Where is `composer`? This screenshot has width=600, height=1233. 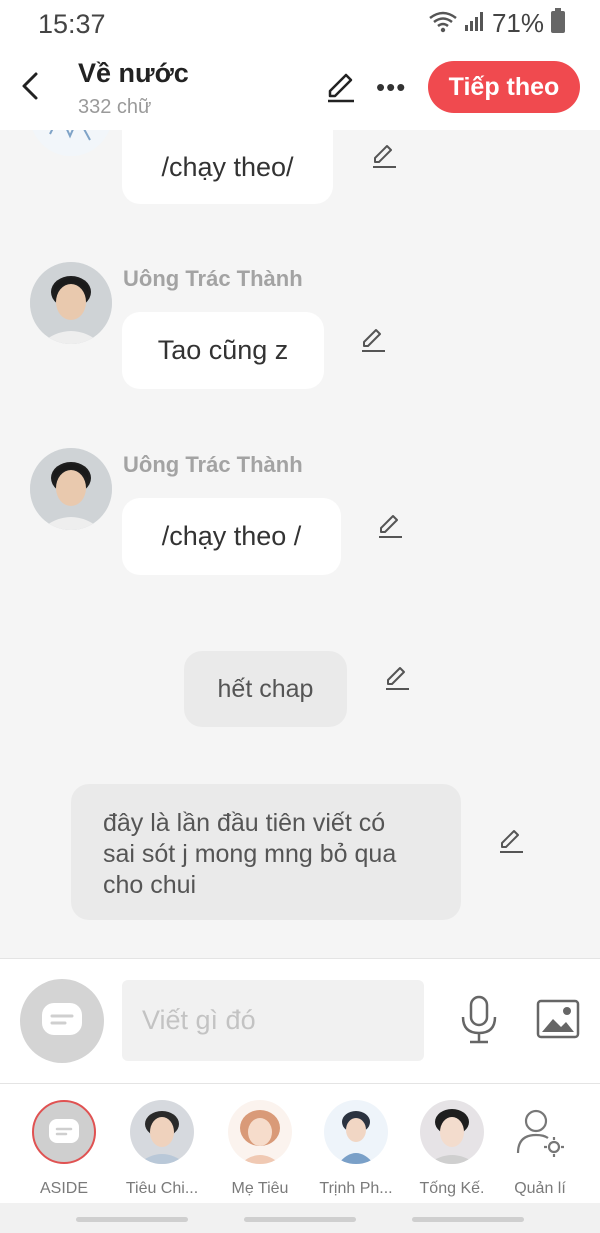 composer is located at coordinates (300, 1020).